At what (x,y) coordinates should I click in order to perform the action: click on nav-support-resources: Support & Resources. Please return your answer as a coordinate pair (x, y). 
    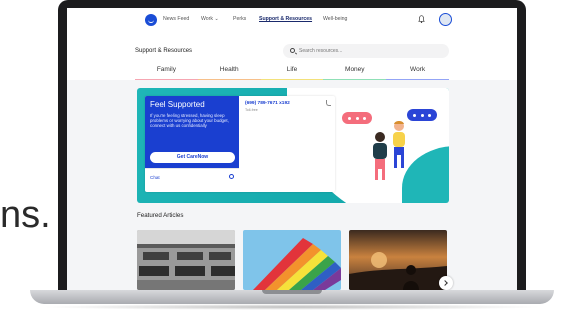
    Looking at the image, I should click on (285, 19).